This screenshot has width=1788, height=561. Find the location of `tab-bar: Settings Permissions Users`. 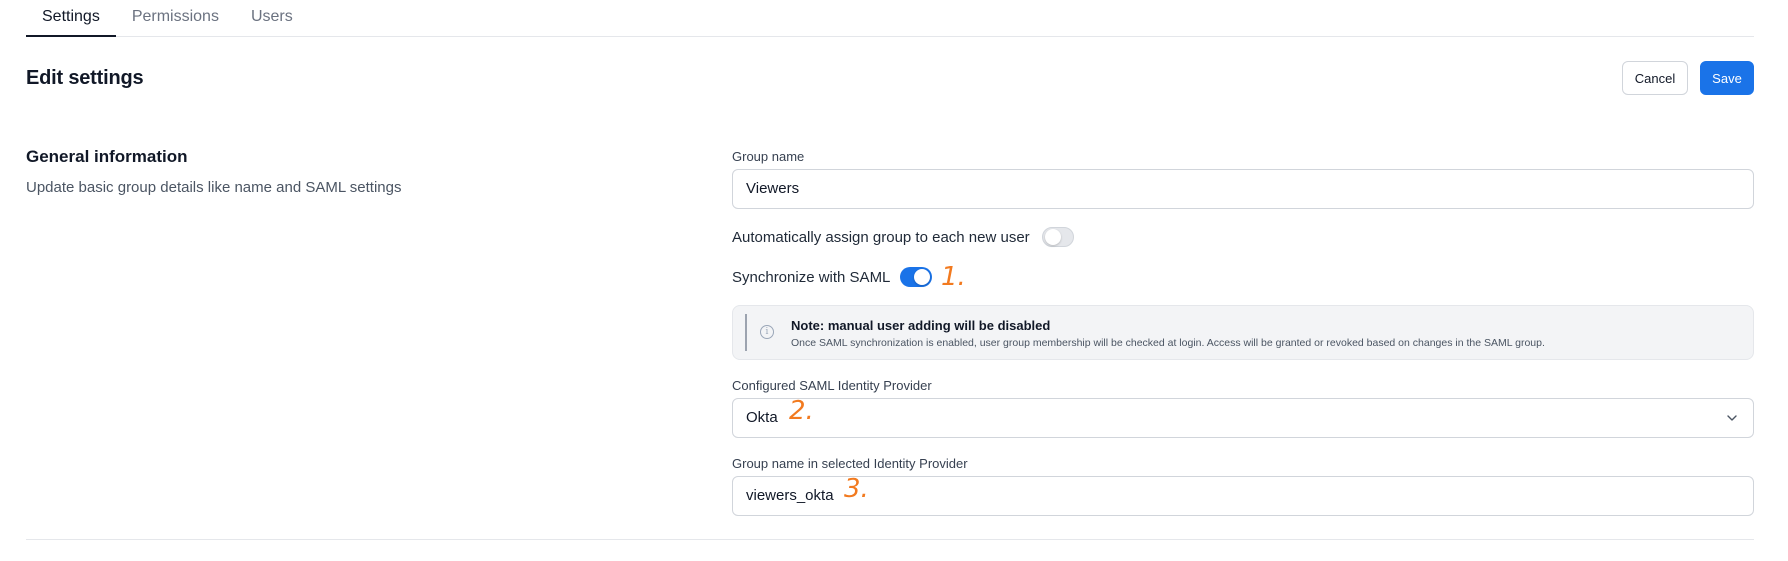

tab-bar: Settings Permissions Users is located at coordinates (890, 18).